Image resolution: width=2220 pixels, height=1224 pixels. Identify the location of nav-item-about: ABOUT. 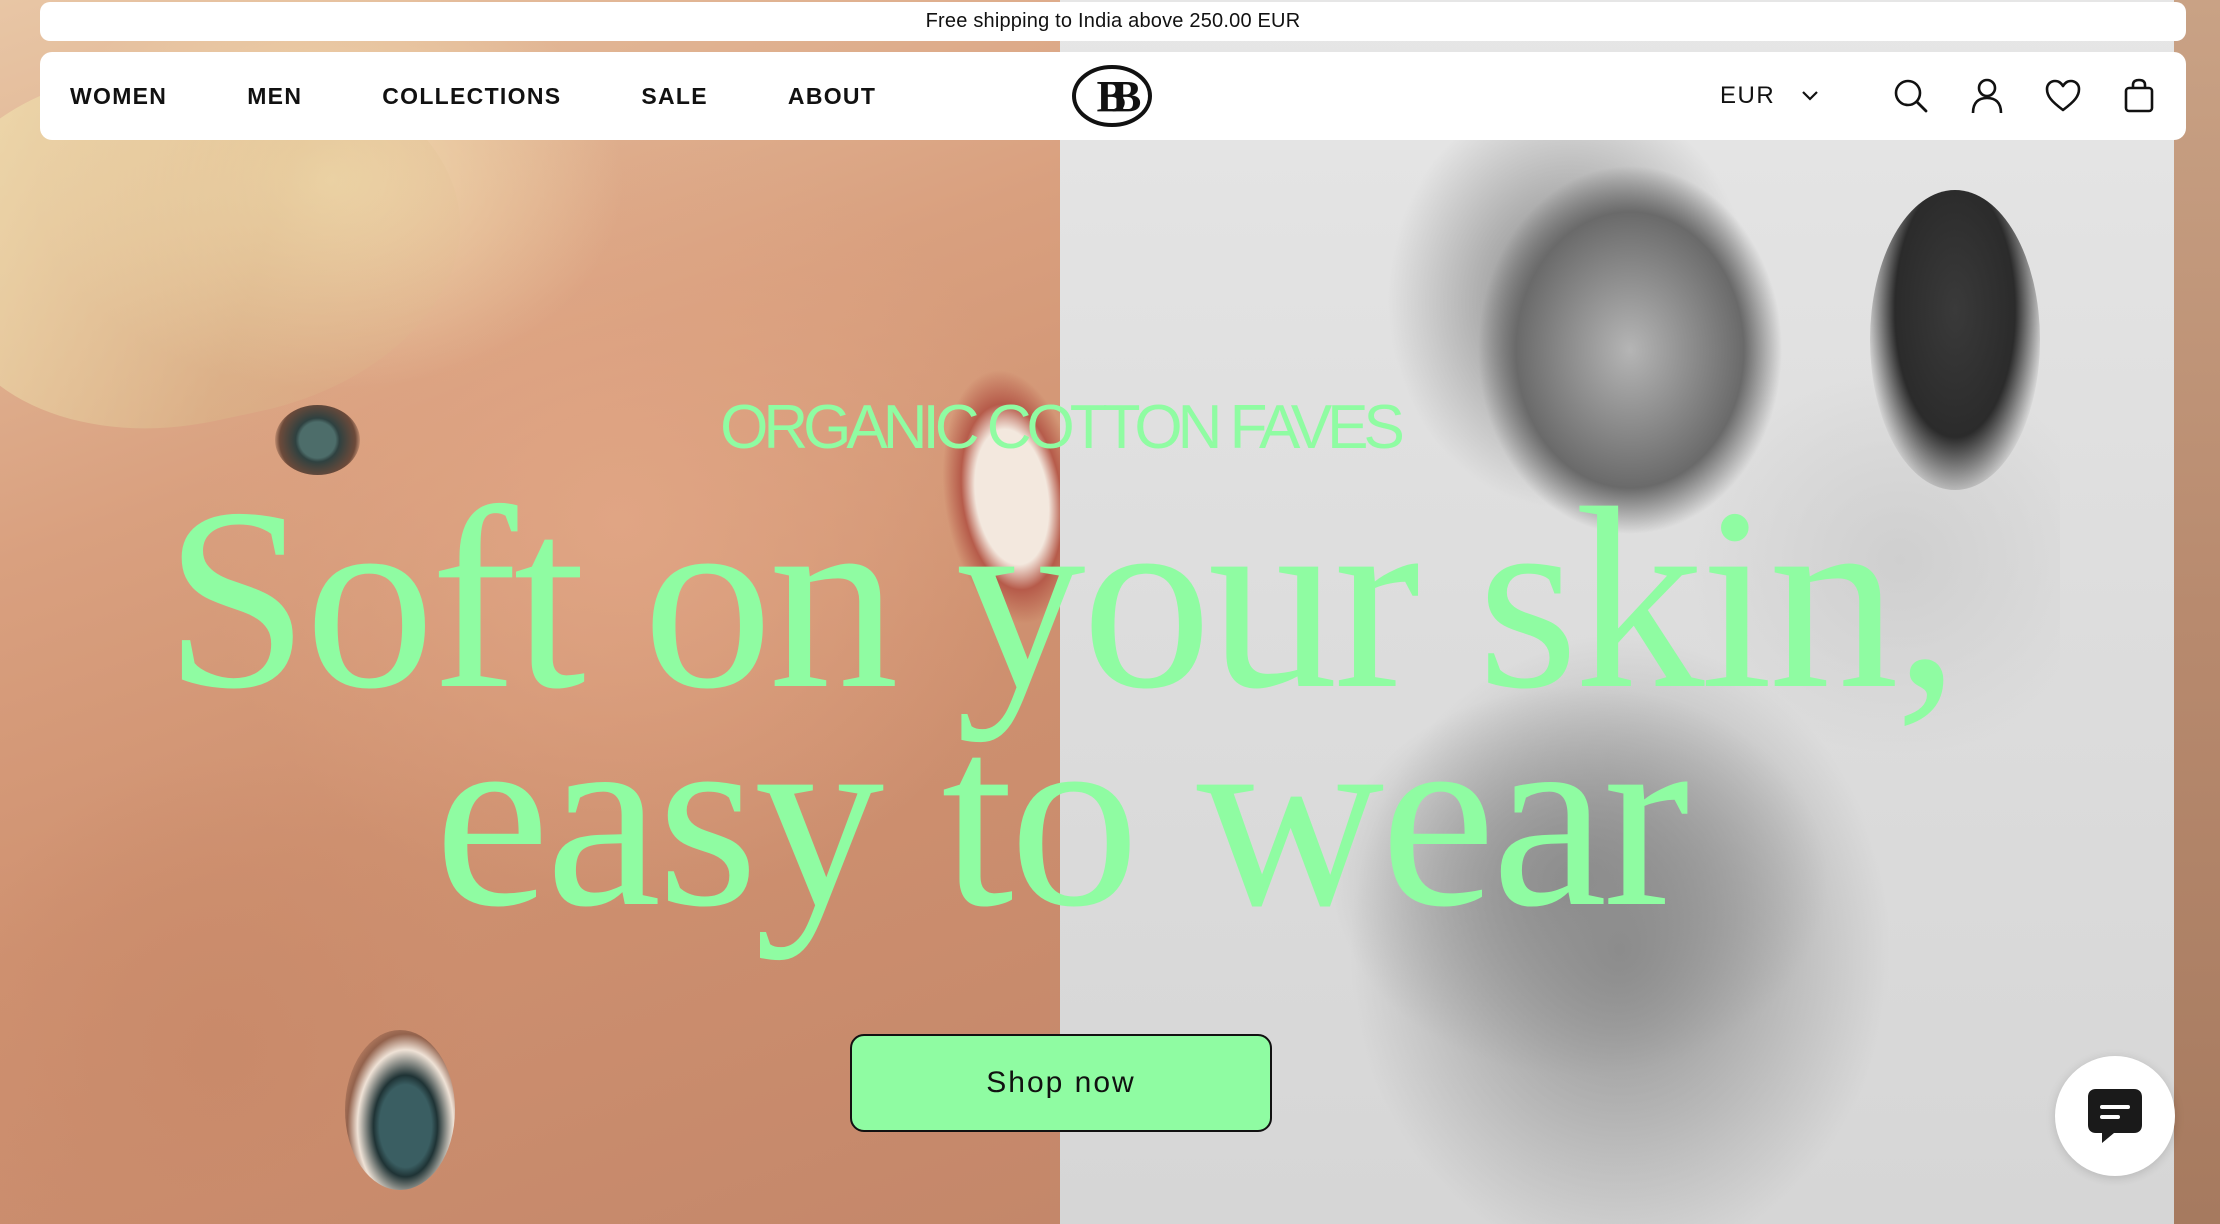
(832, 96).